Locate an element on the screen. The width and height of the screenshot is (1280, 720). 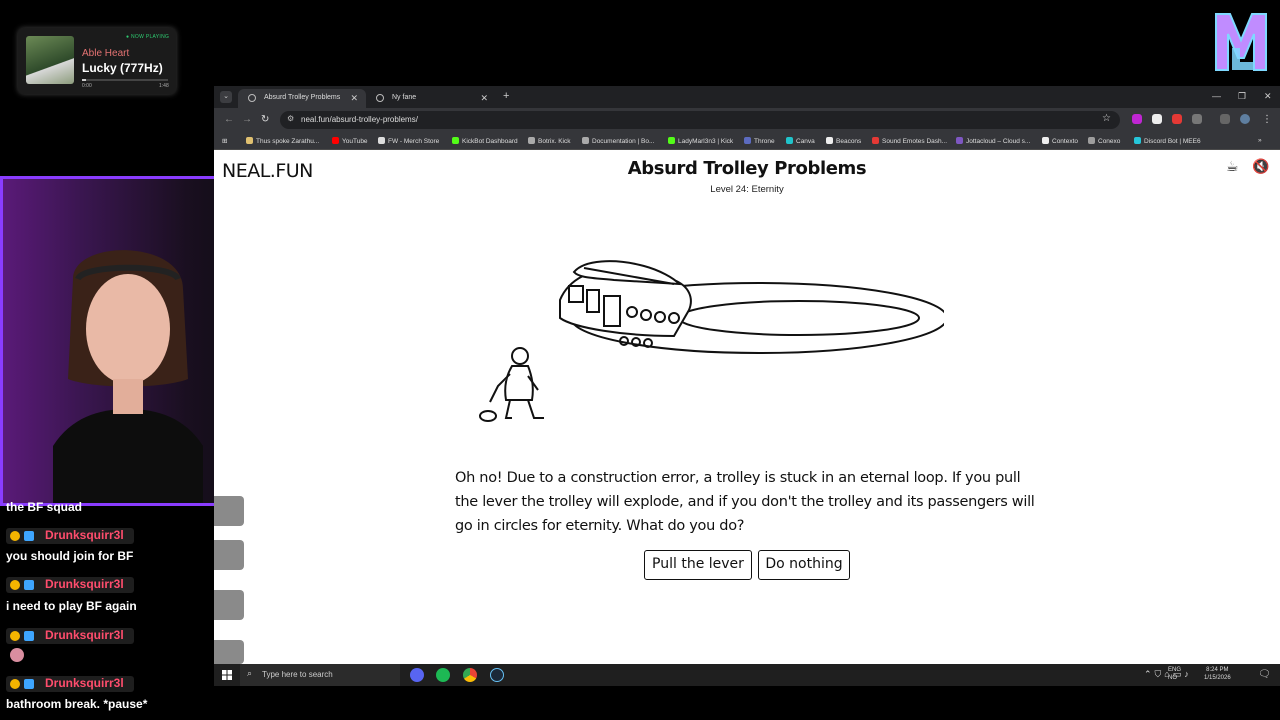
tab-new-tab: Ny fane ✕ is located at coordinates (431, 98).